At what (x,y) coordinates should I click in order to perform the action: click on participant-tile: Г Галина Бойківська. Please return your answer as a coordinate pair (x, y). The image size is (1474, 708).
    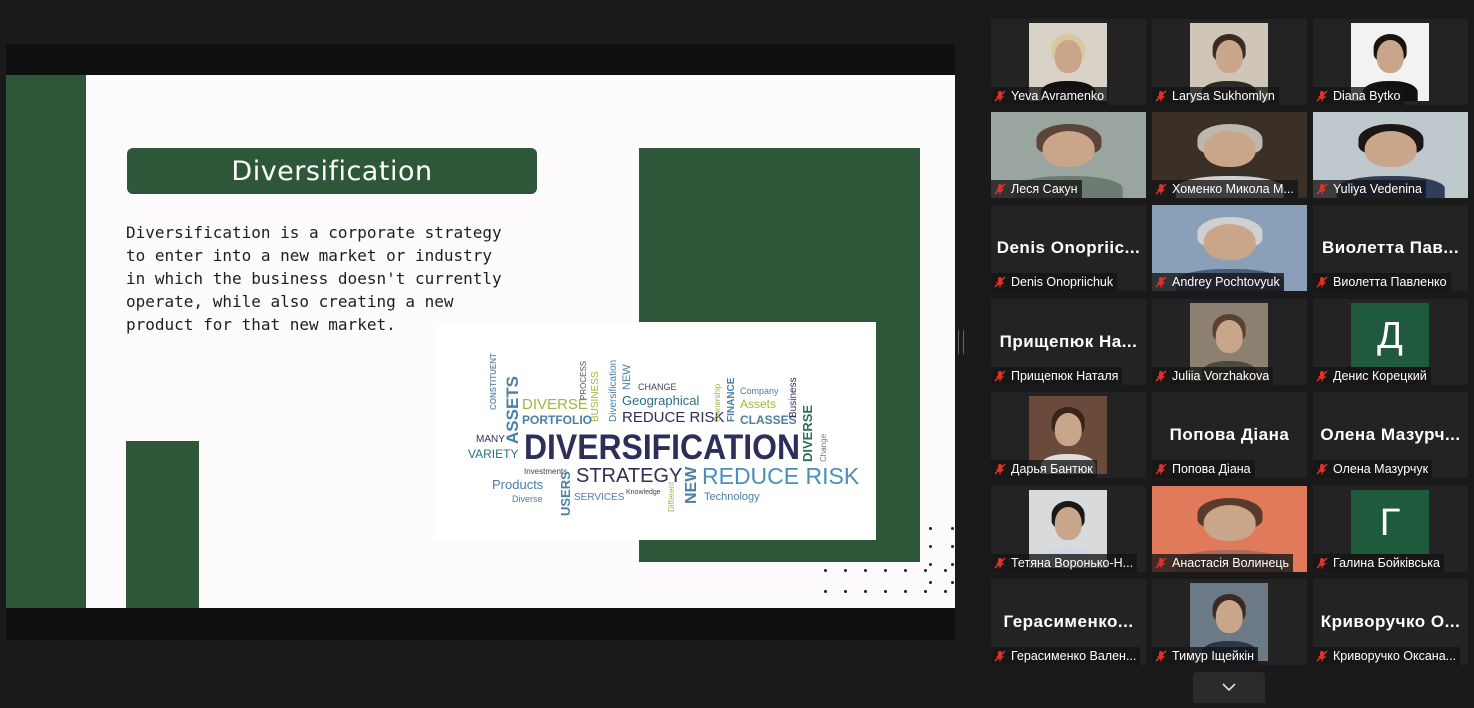
    Looking at the image, I should click on (1390, 529).